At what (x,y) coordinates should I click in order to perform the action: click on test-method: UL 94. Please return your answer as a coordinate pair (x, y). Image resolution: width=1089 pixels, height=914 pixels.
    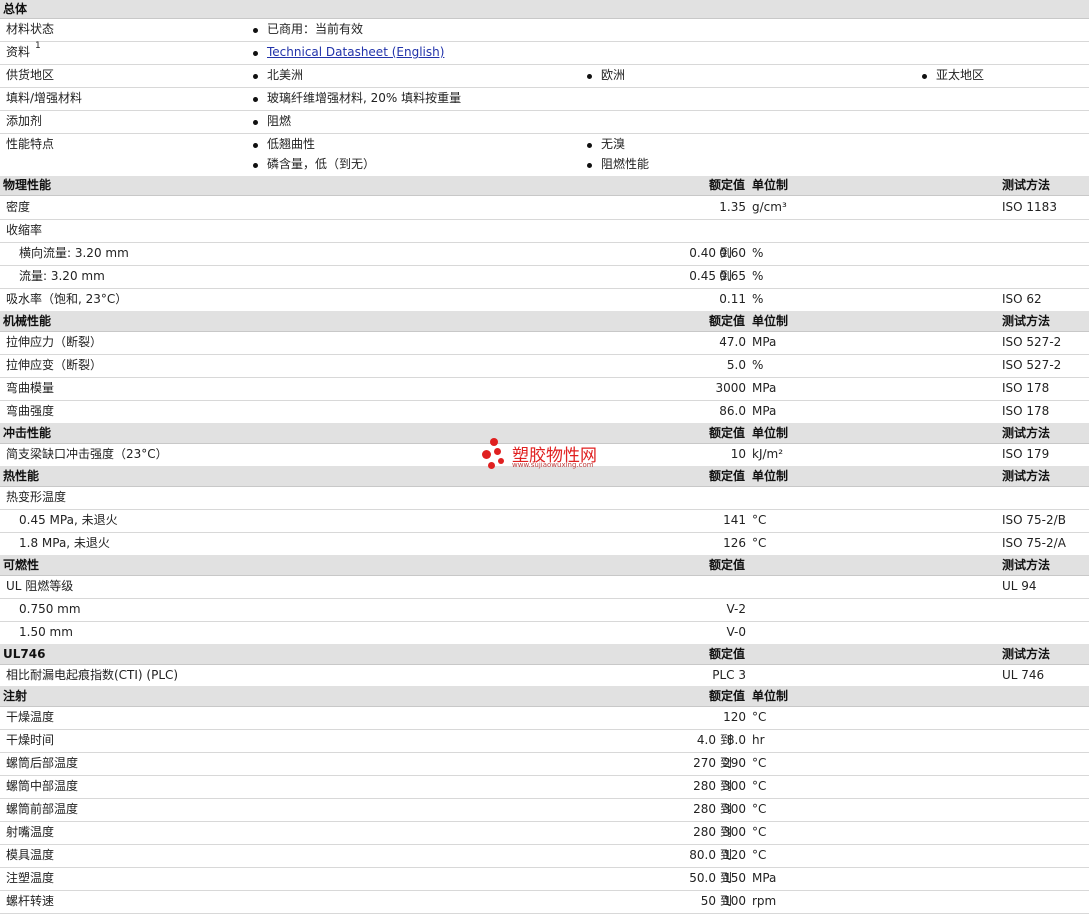
    Looking at the image, I should click on (1019, 586).